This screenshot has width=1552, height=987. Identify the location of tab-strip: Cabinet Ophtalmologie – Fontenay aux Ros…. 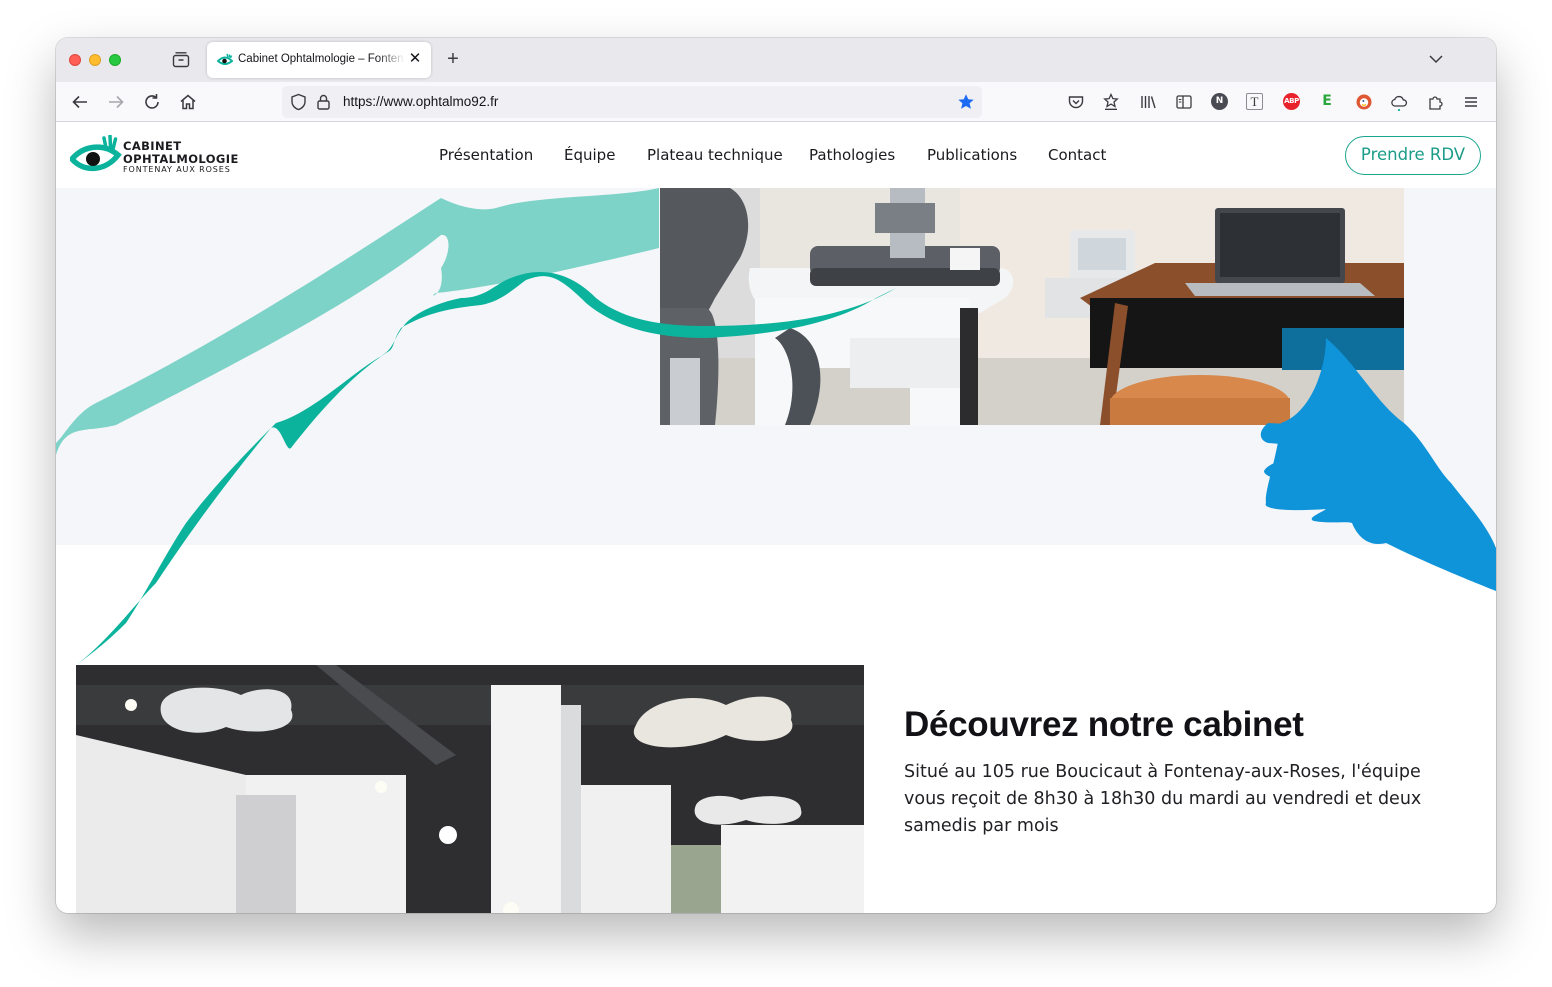
(776, 60).